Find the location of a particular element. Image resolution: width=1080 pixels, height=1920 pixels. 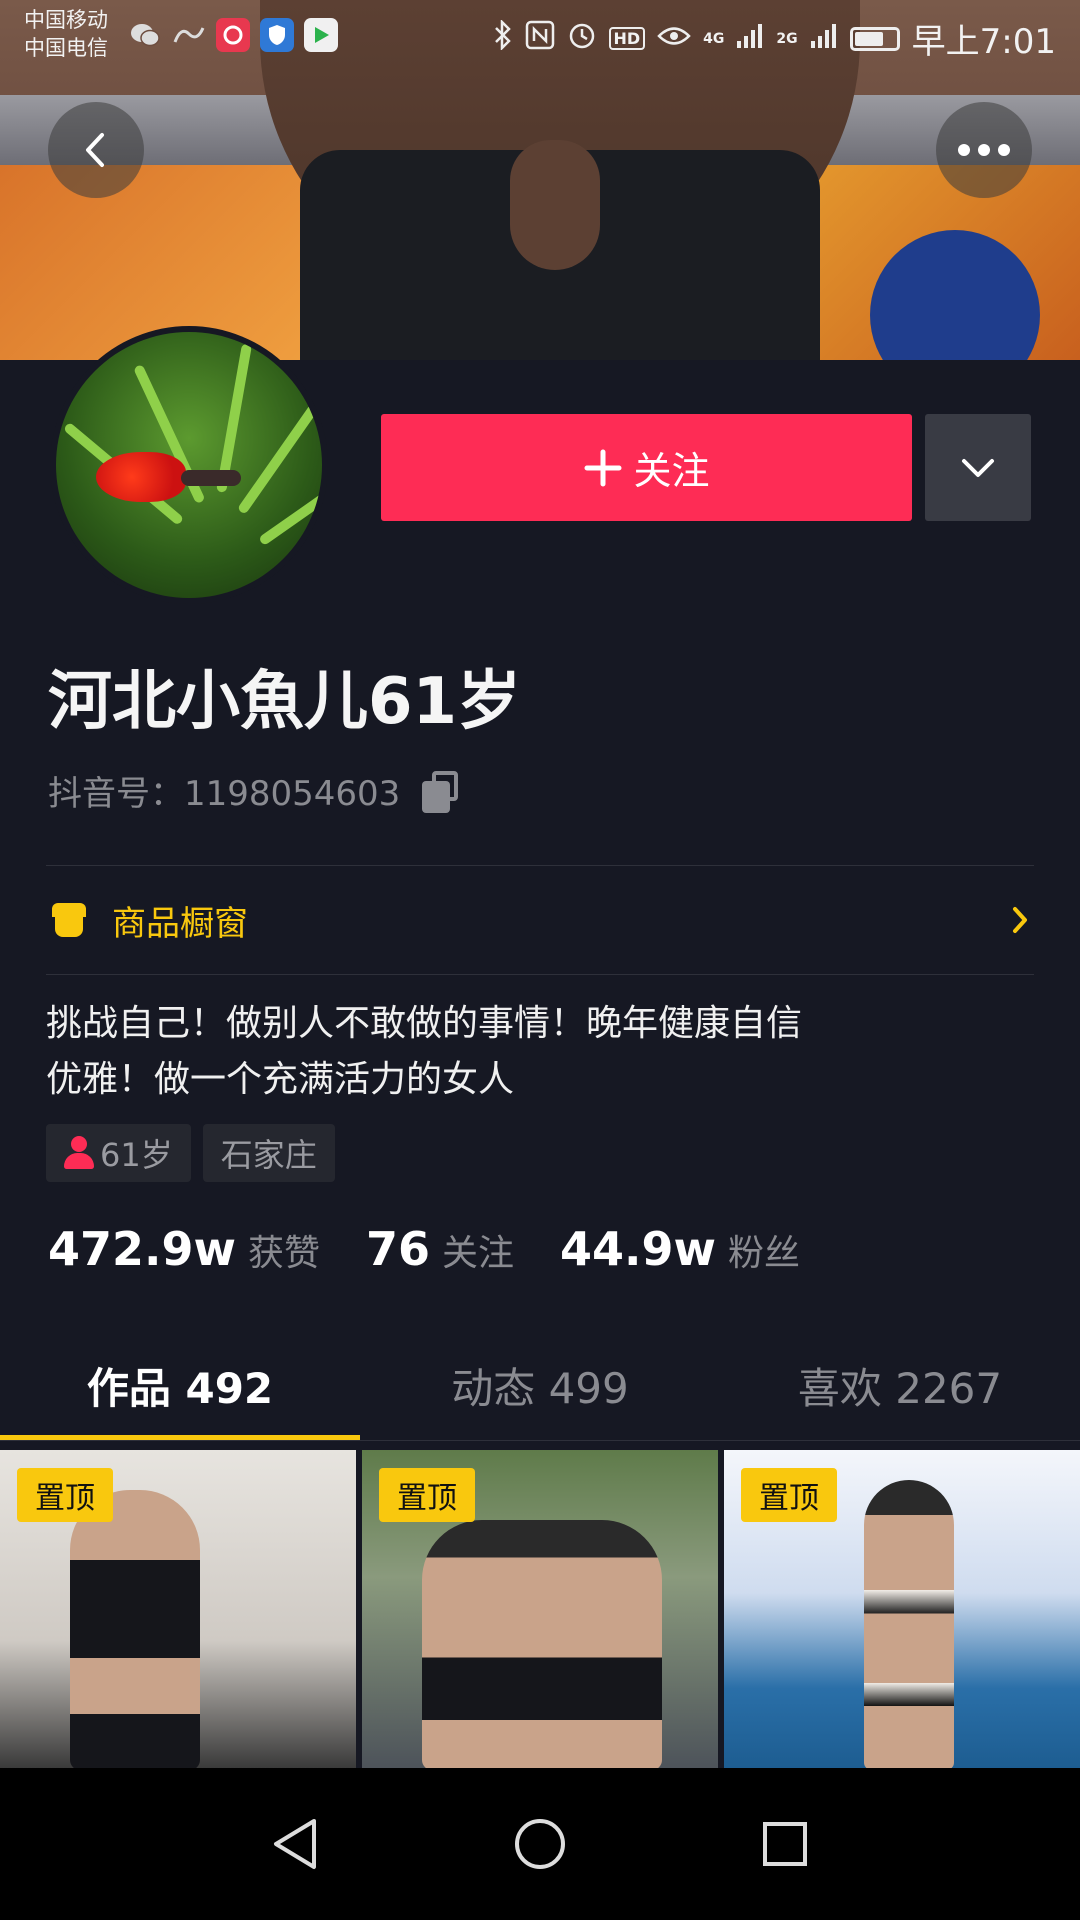

back-button is located at coordinates (96, 150).